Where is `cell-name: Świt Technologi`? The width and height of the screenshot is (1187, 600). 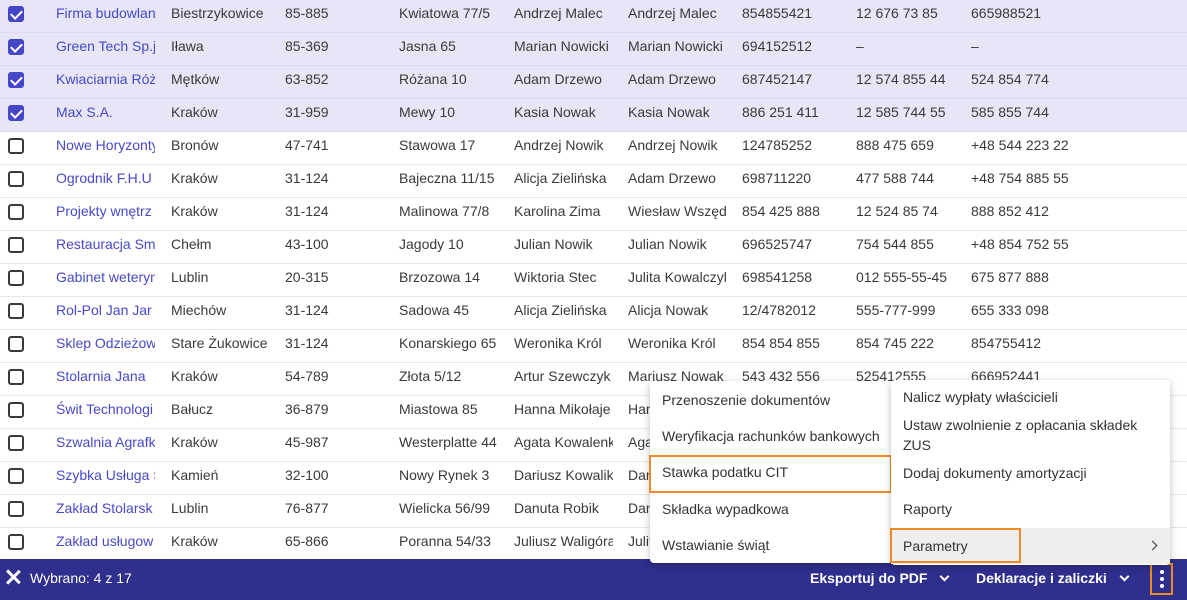 cell-name: Świt Technologi is located at coordinates (105, 412).